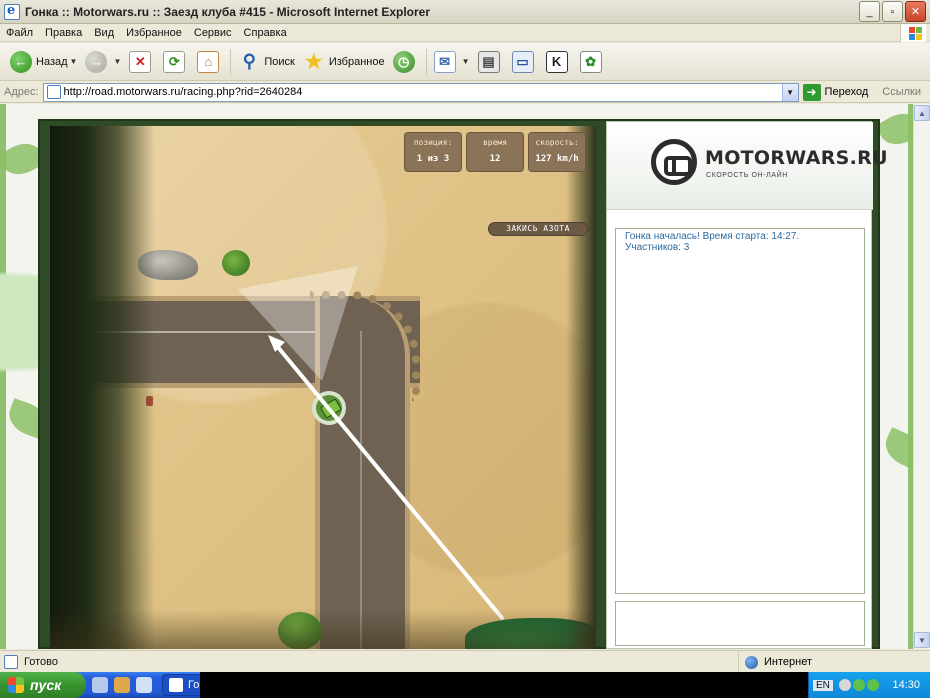 The image size is (930, 698). What do you see at coordinates (811, 92) in the screenshot?
I see `go-arrow-icon: ➜` at bounding box center [811, 92].